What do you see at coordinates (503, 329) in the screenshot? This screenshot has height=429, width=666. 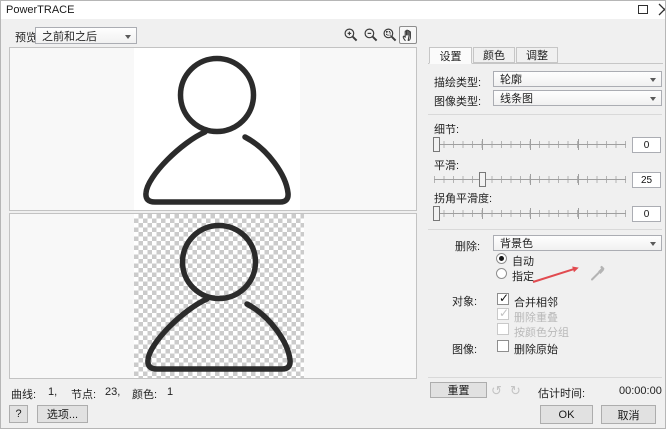 I see `checkbox-group-by-color` at bounding box center [503, 329].